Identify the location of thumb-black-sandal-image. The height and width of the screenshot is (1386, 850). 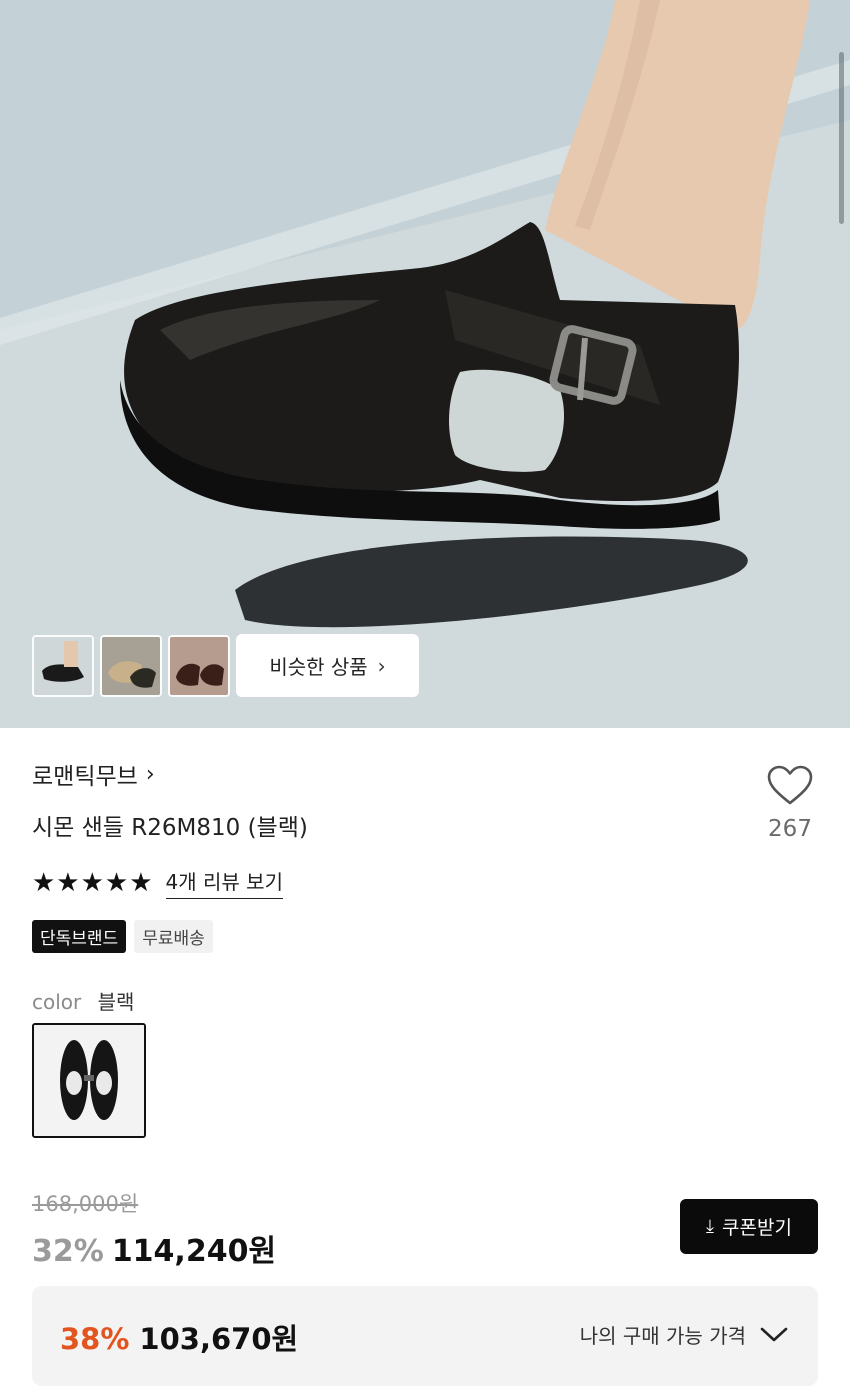
(63, 665).